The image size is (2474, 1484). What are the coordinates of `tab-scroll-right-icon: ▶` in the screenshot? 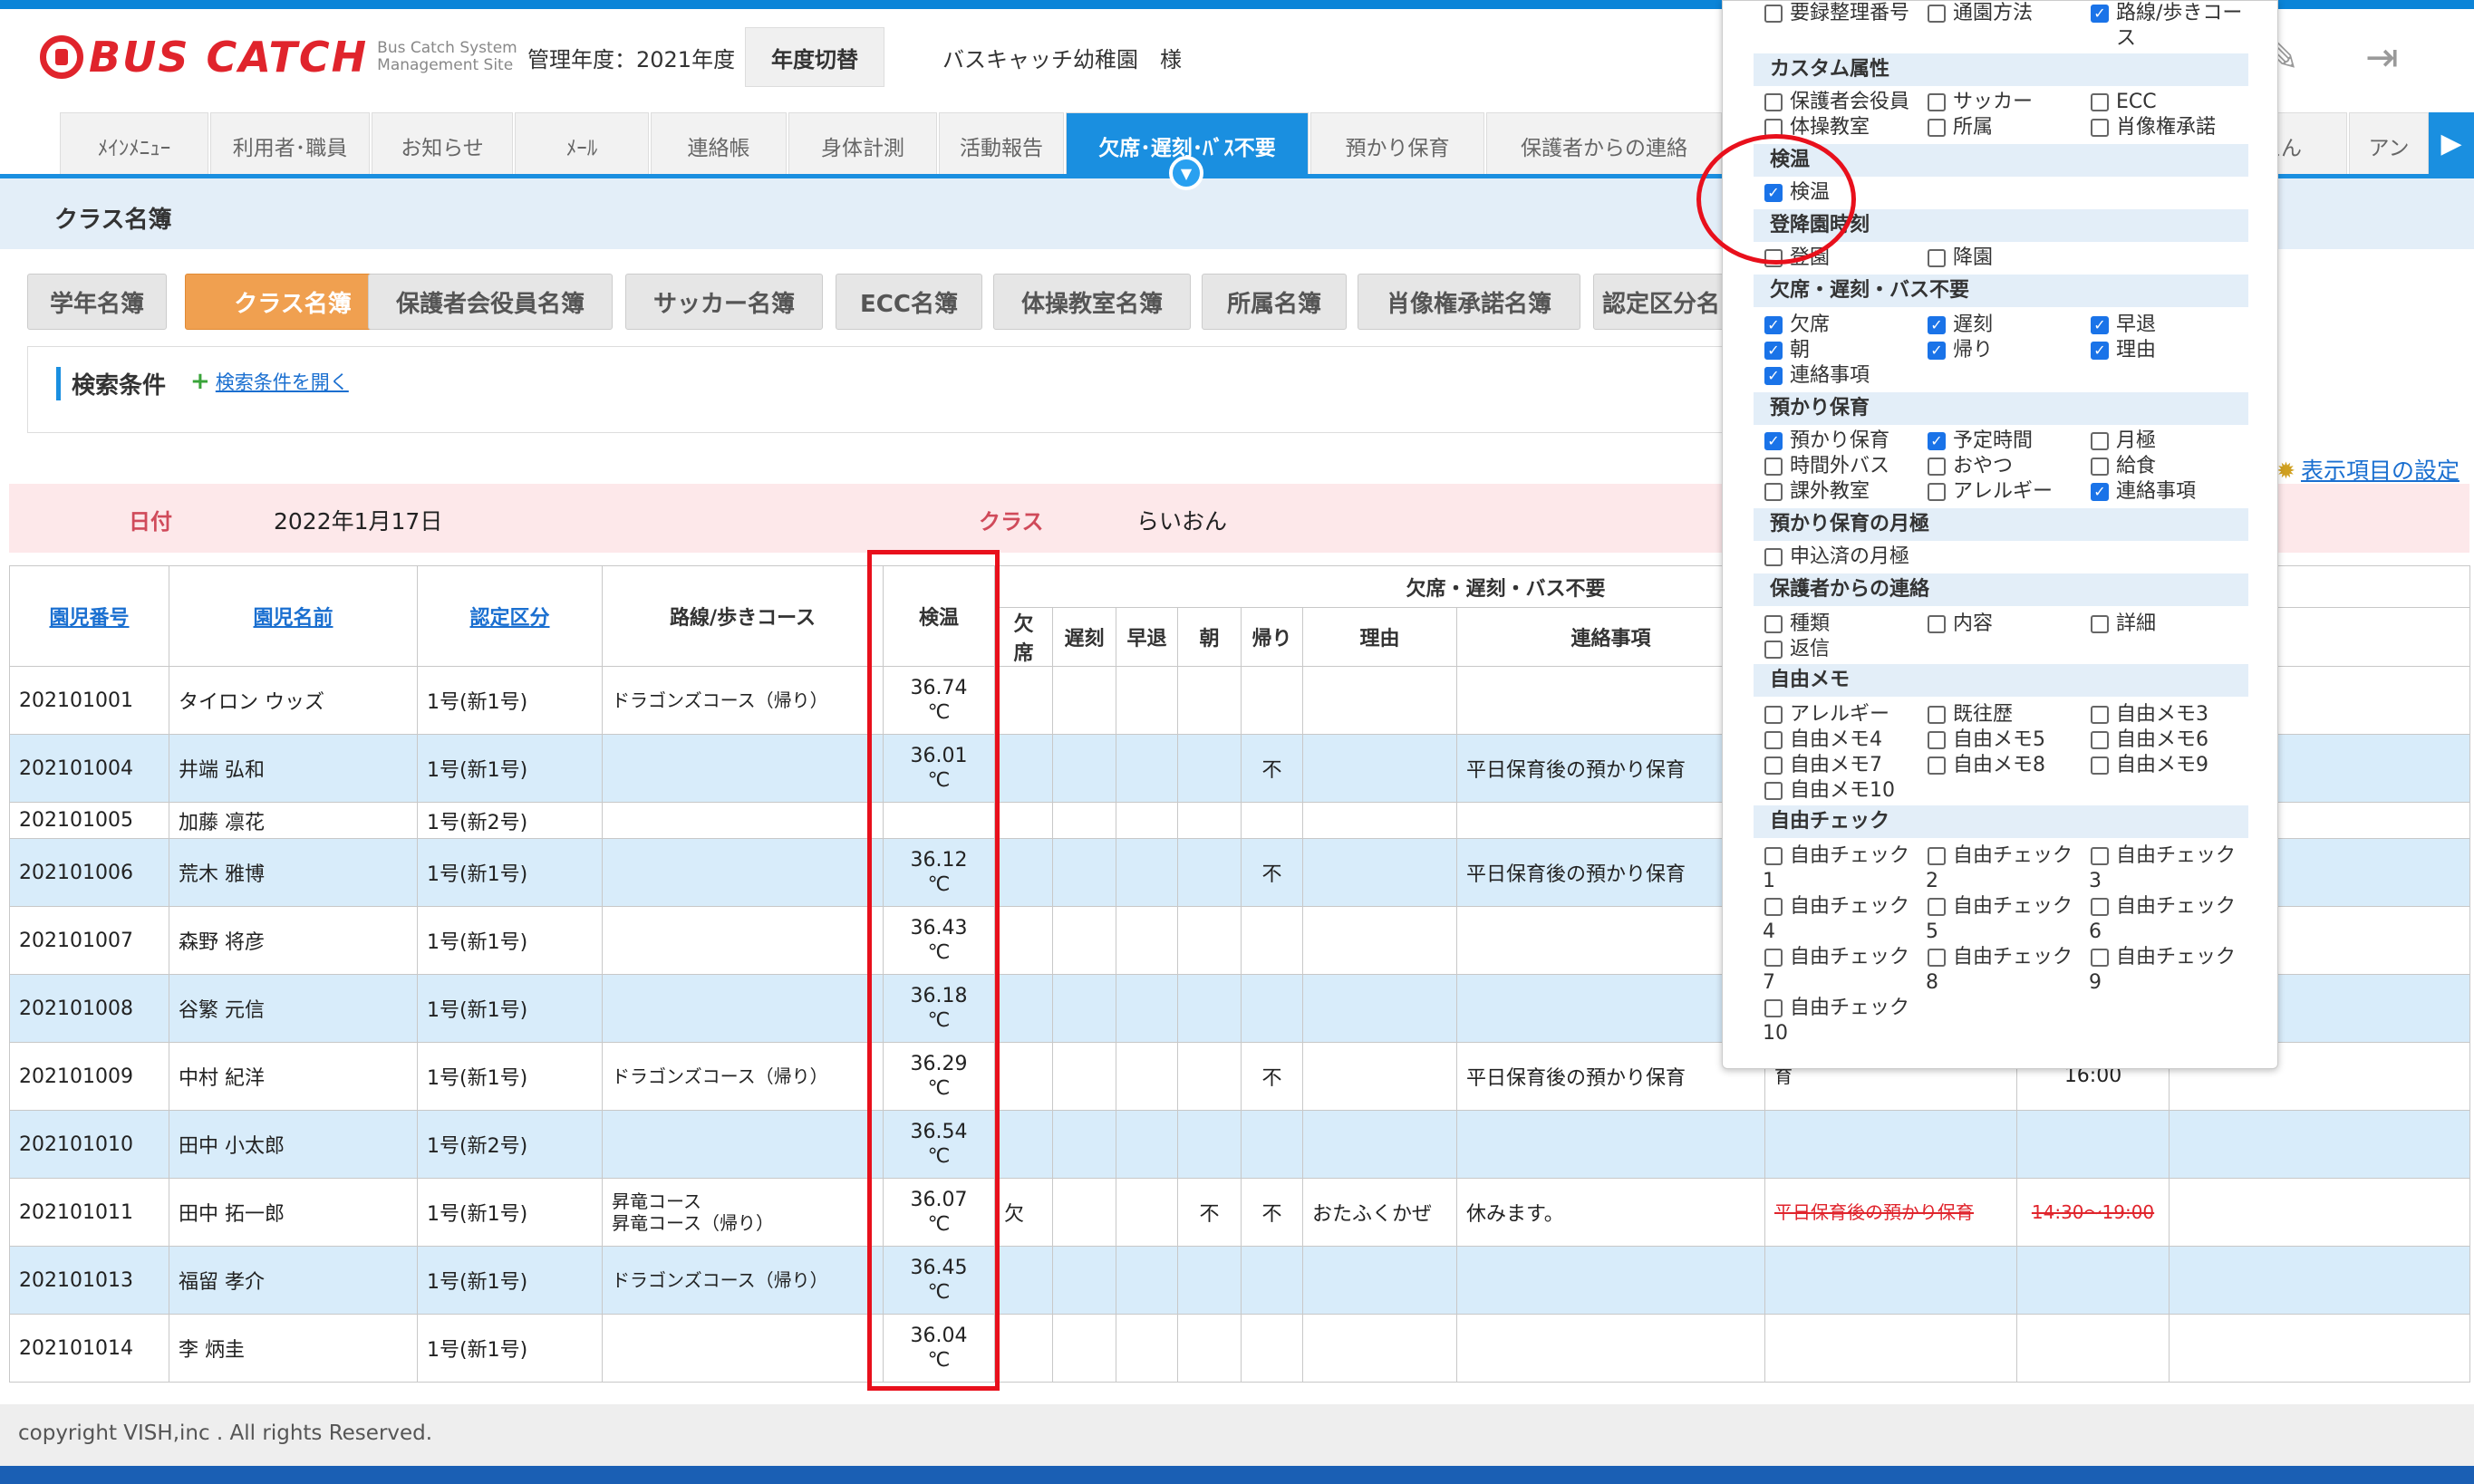 It's located at (2451, 143).